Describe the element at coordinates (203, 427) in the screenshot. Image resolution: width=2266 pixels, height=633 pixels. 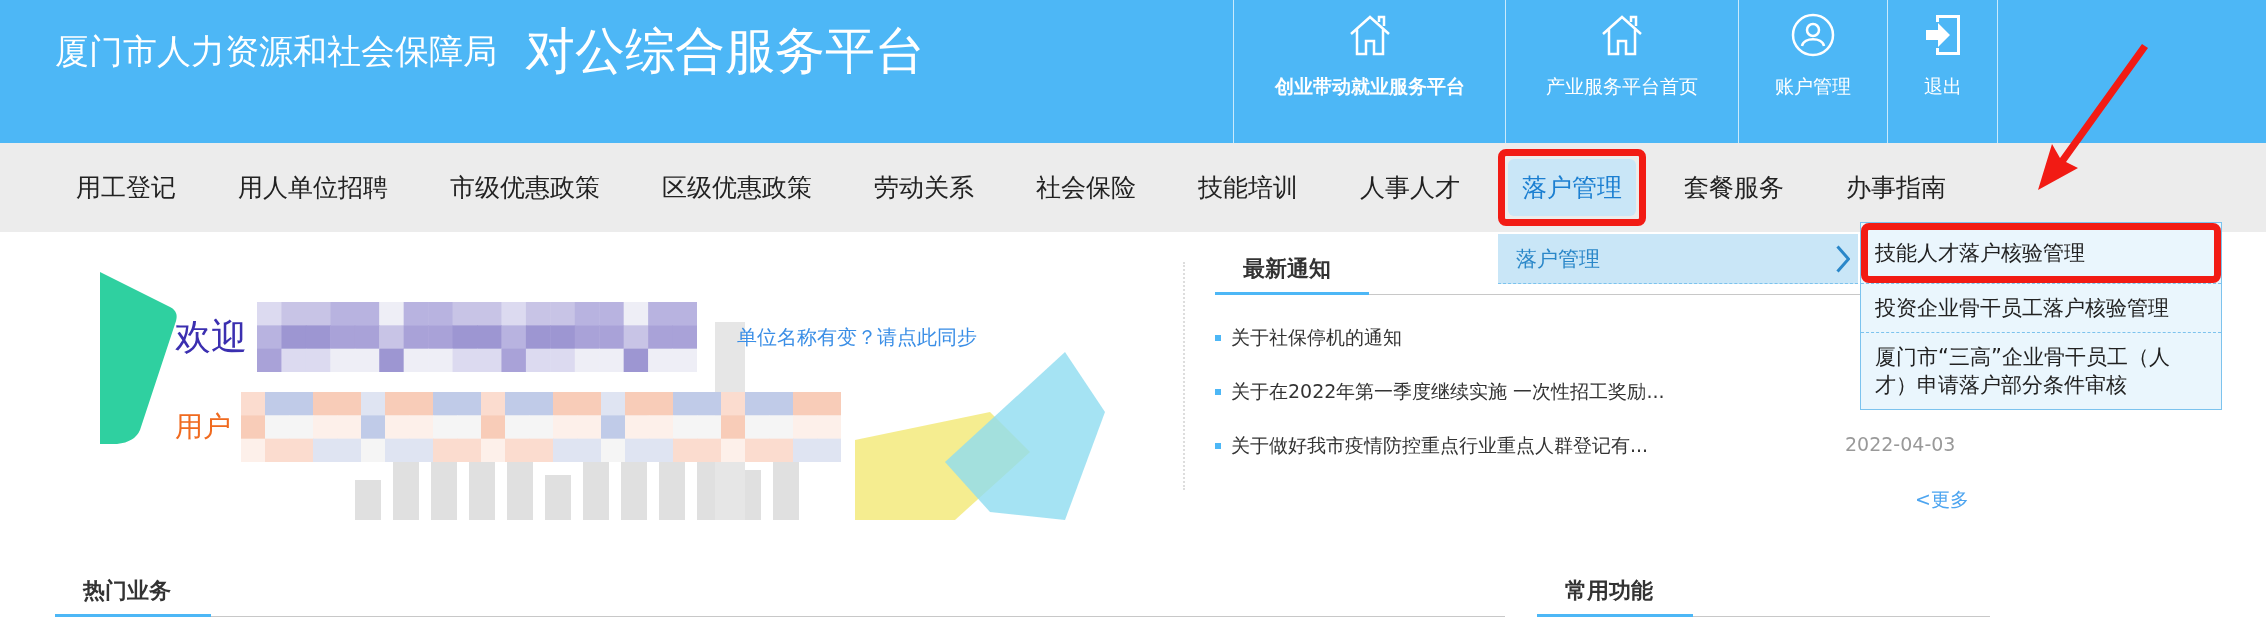
I see `user-label: 用户` at that location.